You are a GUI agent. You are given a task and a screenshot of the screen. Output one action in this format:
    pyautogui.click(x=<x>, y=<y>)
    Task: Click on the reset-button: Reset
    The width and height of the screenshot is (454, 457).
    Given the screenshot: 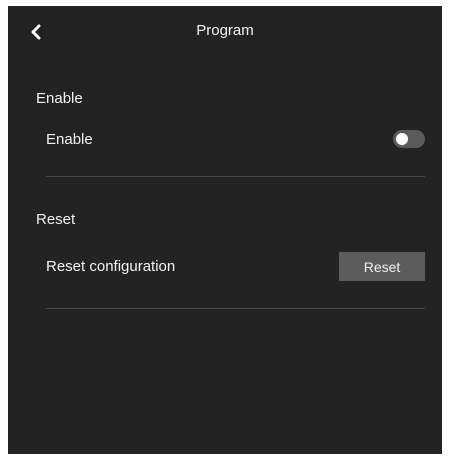 What is the action you would take?
    pyautogui.click(x=382, y=266)
    